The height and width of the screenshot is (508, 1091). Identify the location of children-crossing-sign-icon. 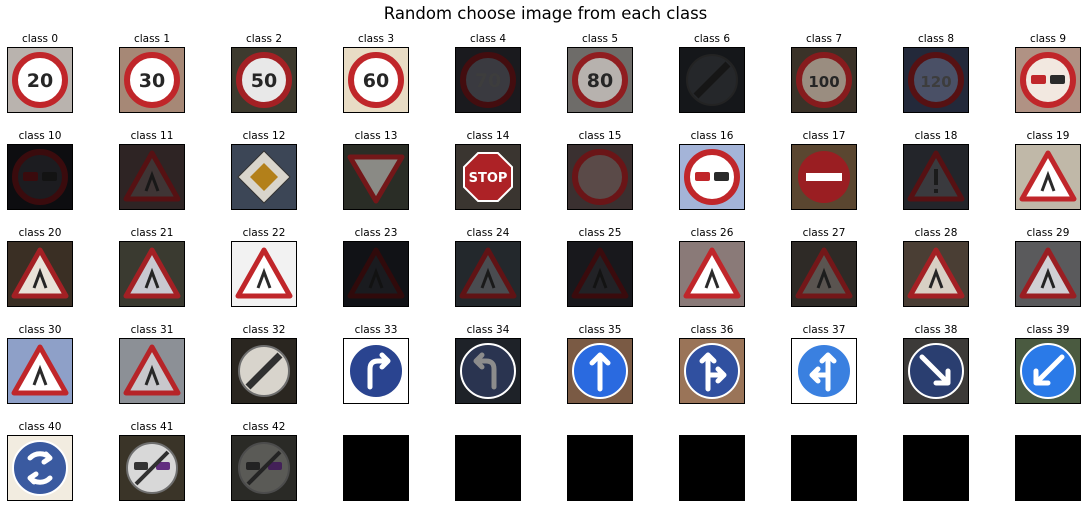
(936, 274).